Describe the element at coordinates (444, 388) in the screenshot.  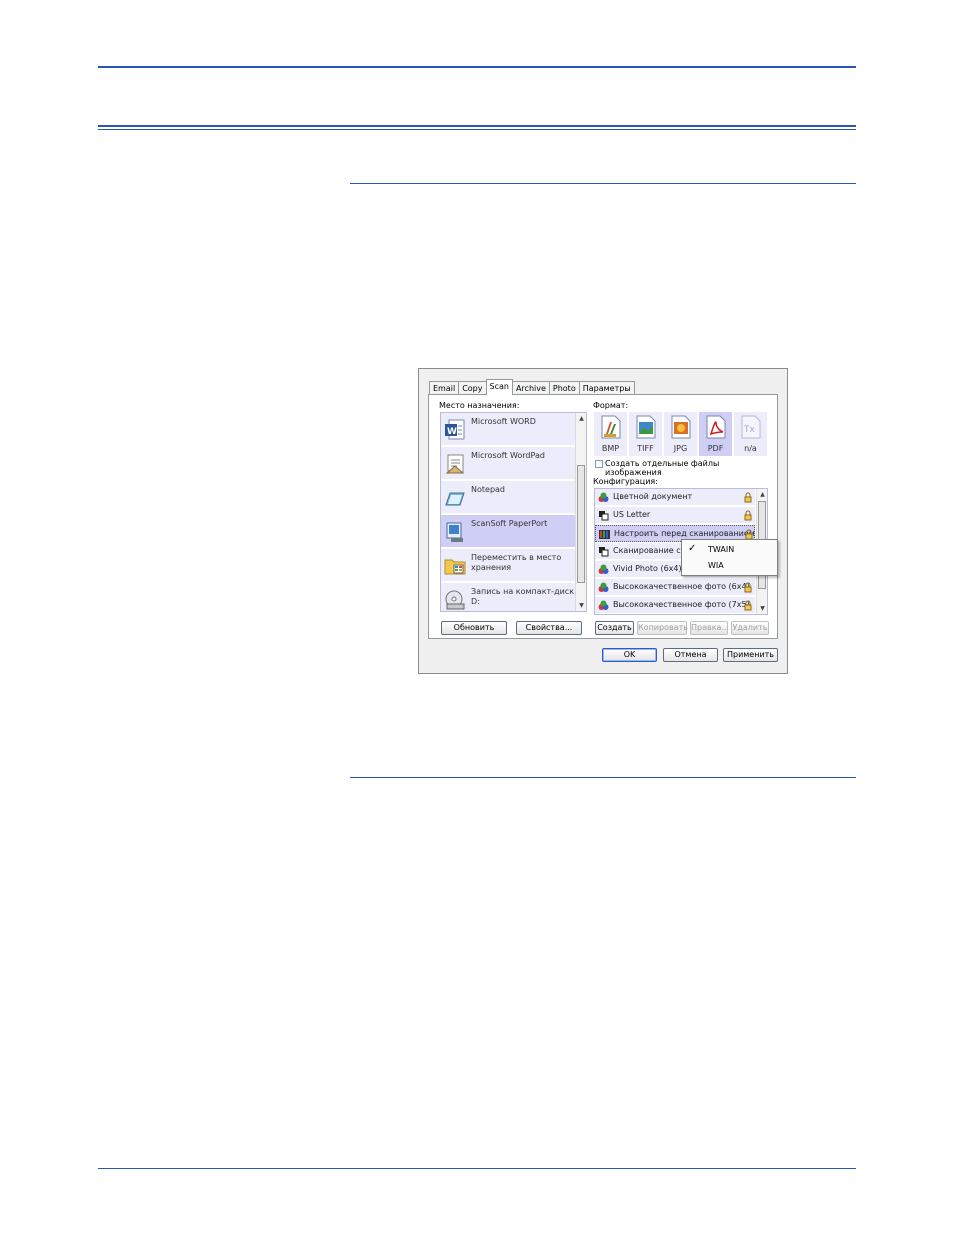
I see `tab-email: Email` at that location.